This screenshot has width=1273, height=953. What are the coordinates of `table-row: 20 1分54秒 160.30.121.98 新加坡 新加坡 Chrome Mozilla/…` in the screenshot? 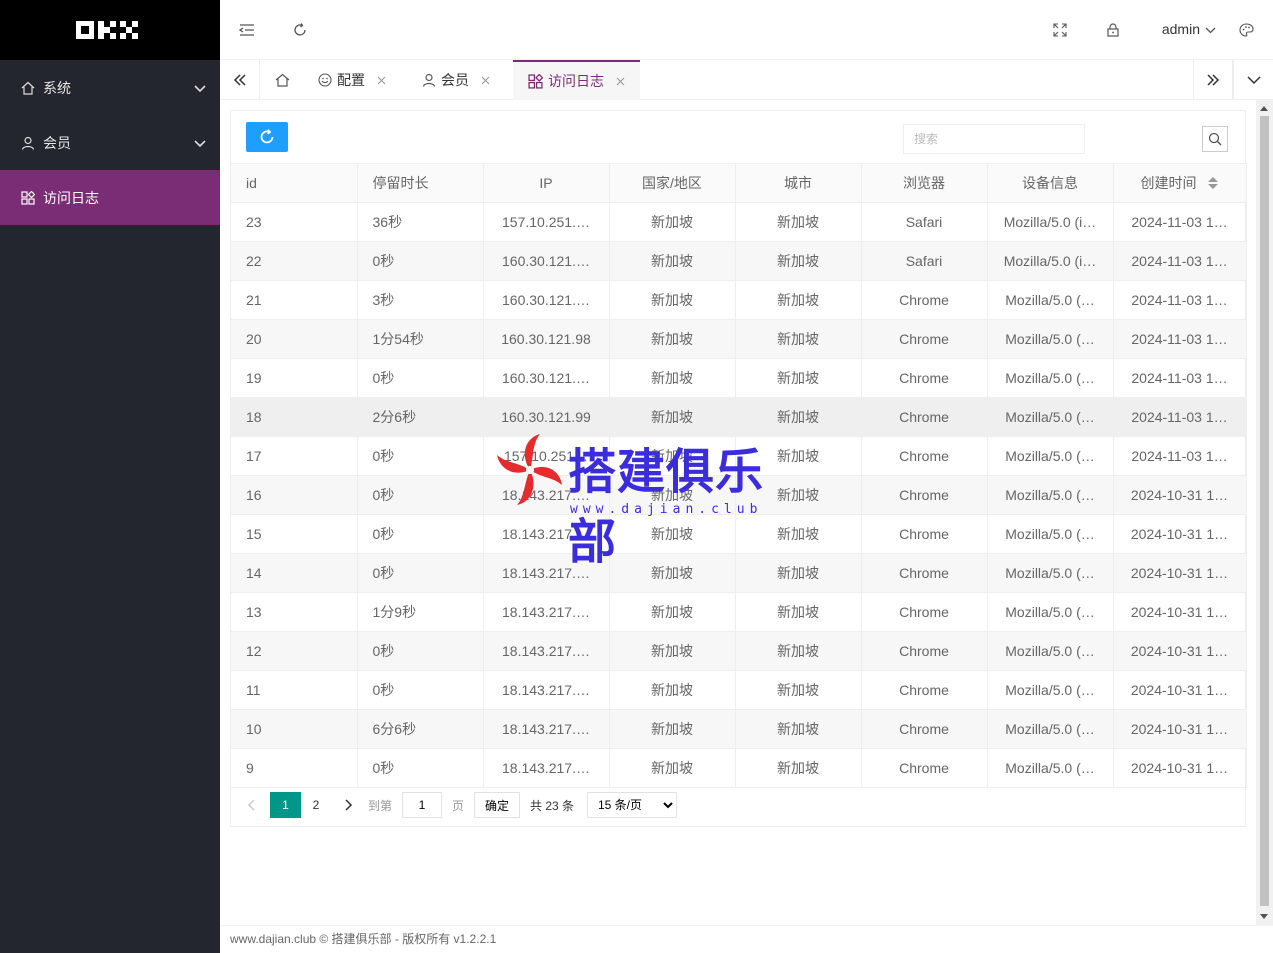 It's located at (739, 339).